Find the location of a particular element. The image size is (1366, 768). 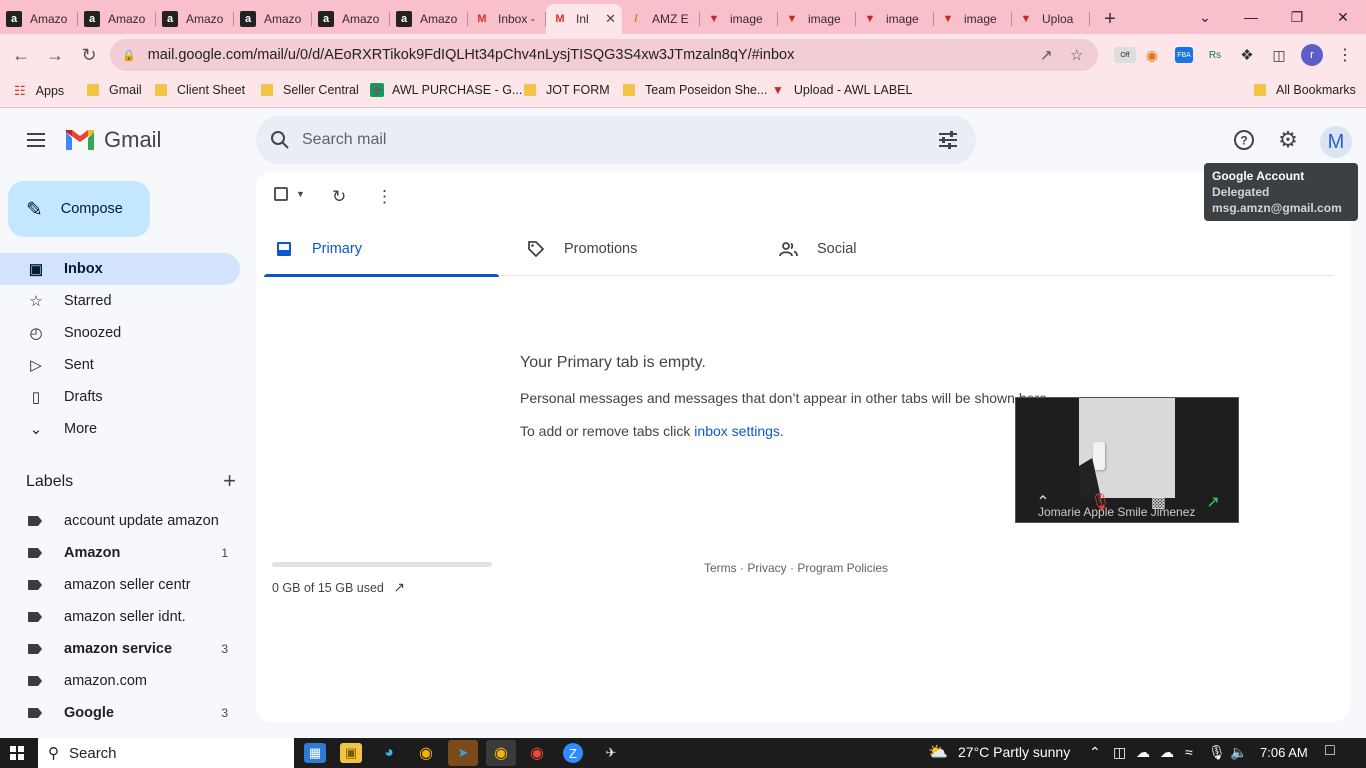

tab-promotions: Promotions is located at coordinates (633, 249).